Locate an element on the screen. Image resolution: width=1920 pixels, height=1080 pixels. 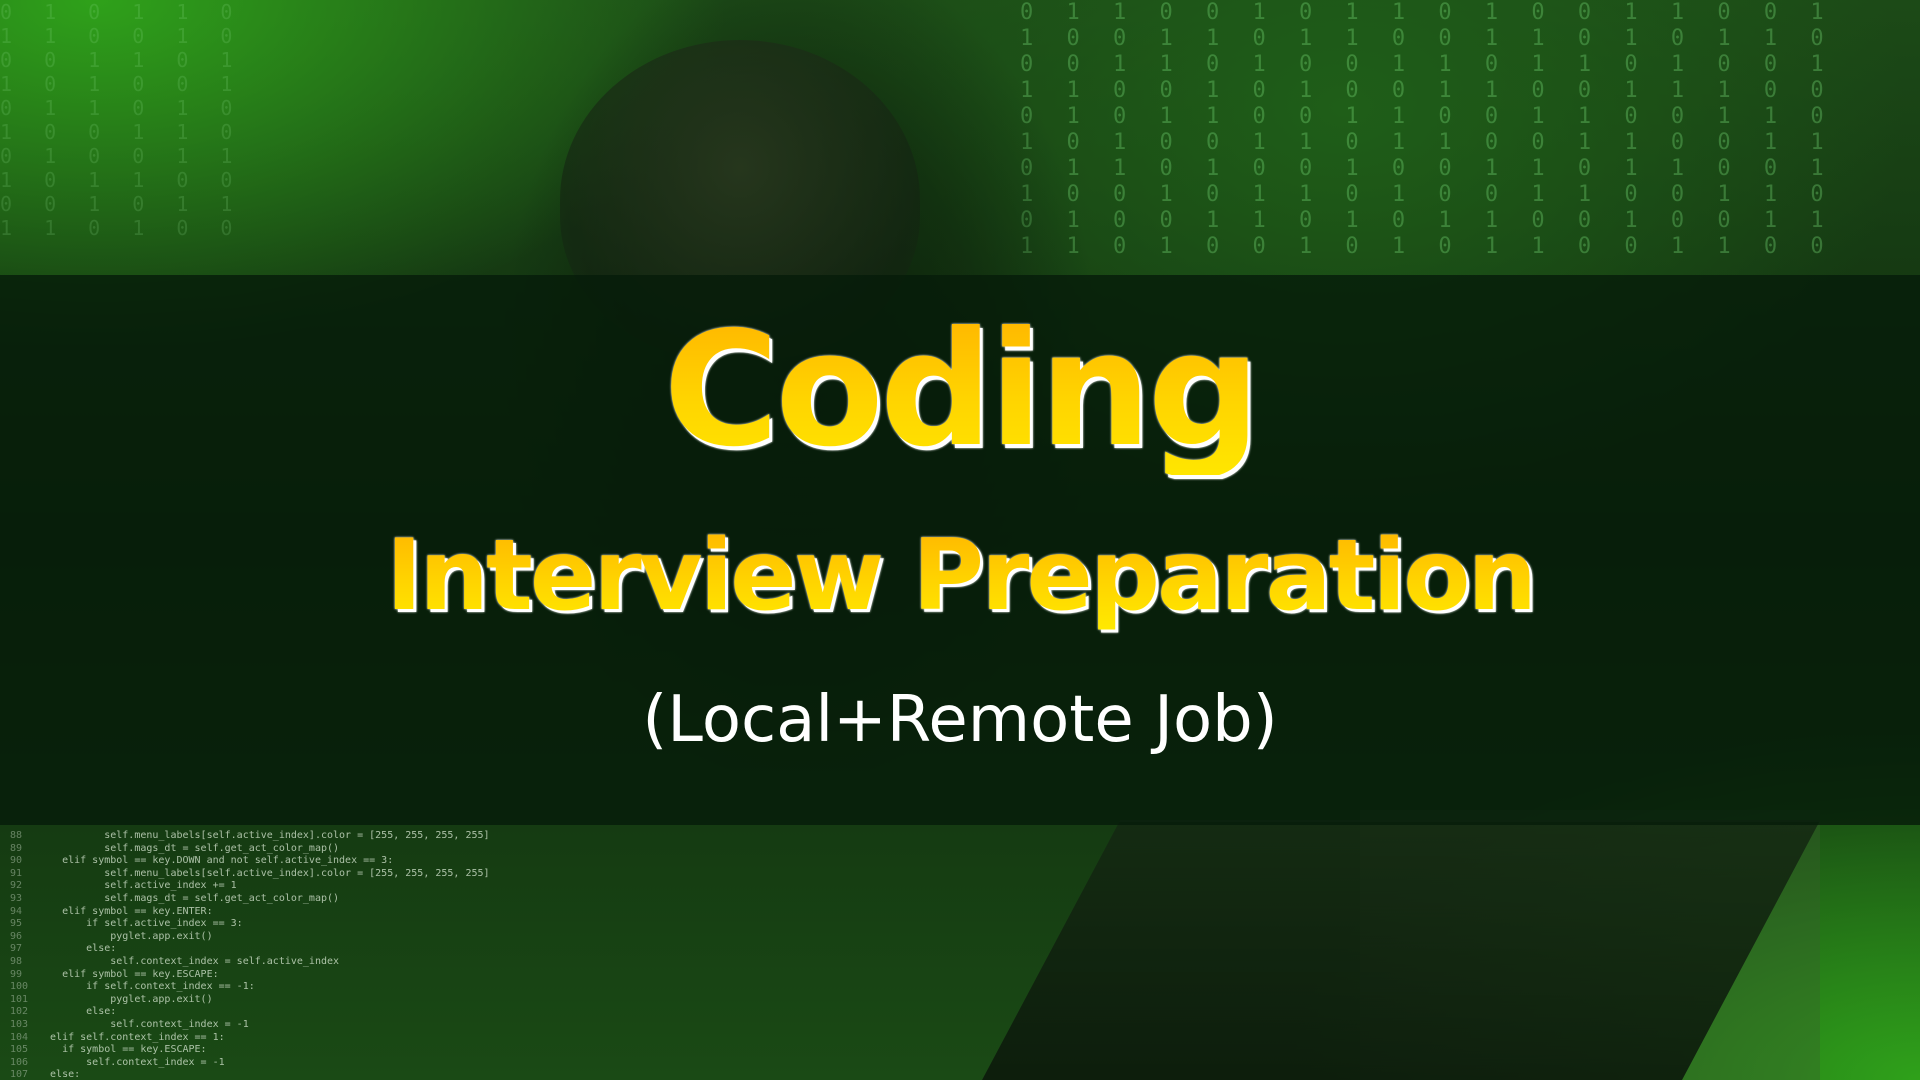
binary-row: 0 0 1 1 0 1 is located at coordinates (121, 60).